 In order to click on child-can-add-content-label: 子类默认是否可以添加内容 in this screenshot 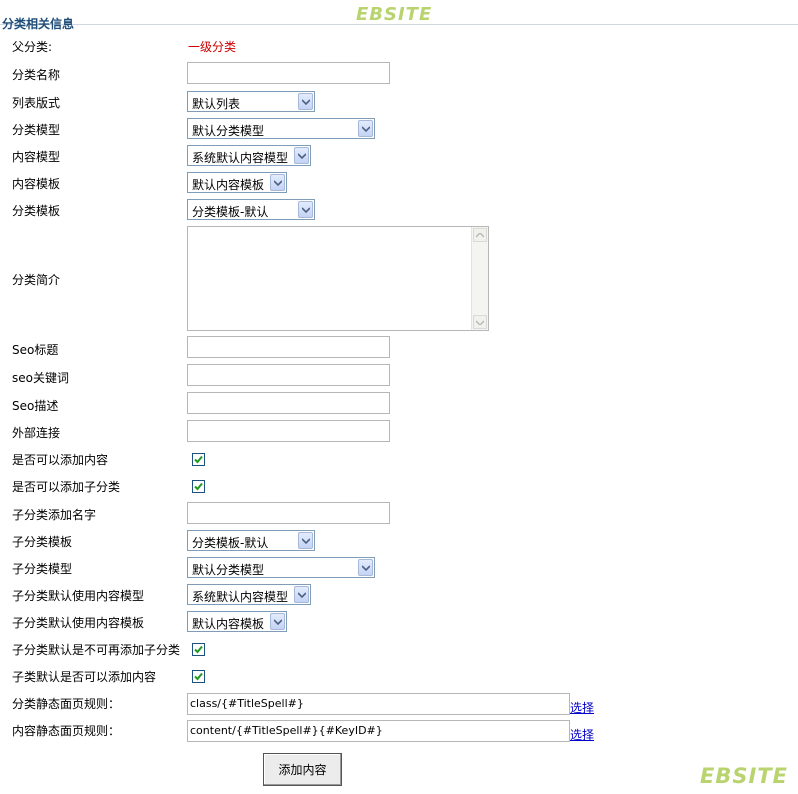, I will do `click(84, 677)`.